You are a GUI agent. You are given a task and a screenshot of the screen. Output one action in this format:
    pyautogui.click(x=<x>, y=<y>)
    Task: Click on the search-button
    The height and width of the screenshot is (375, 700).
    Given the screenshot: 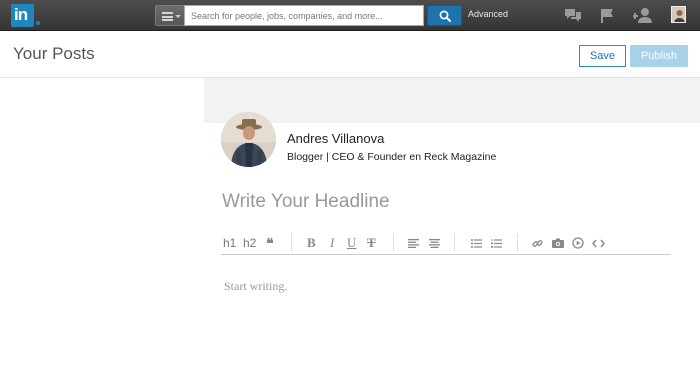 What is the action you would take?
    pyautogui.click(x=444, y=15)
    